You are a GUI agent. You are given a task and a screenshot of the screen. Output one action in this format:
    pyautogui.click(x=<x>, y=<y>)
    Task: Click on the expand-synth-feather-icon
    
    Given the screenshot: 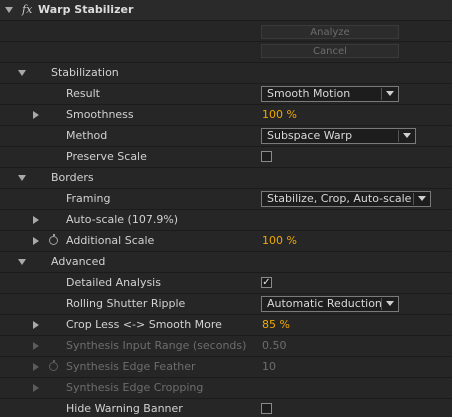 What is the action you would take?
    pyautogui.click(x=36, y=367)
    